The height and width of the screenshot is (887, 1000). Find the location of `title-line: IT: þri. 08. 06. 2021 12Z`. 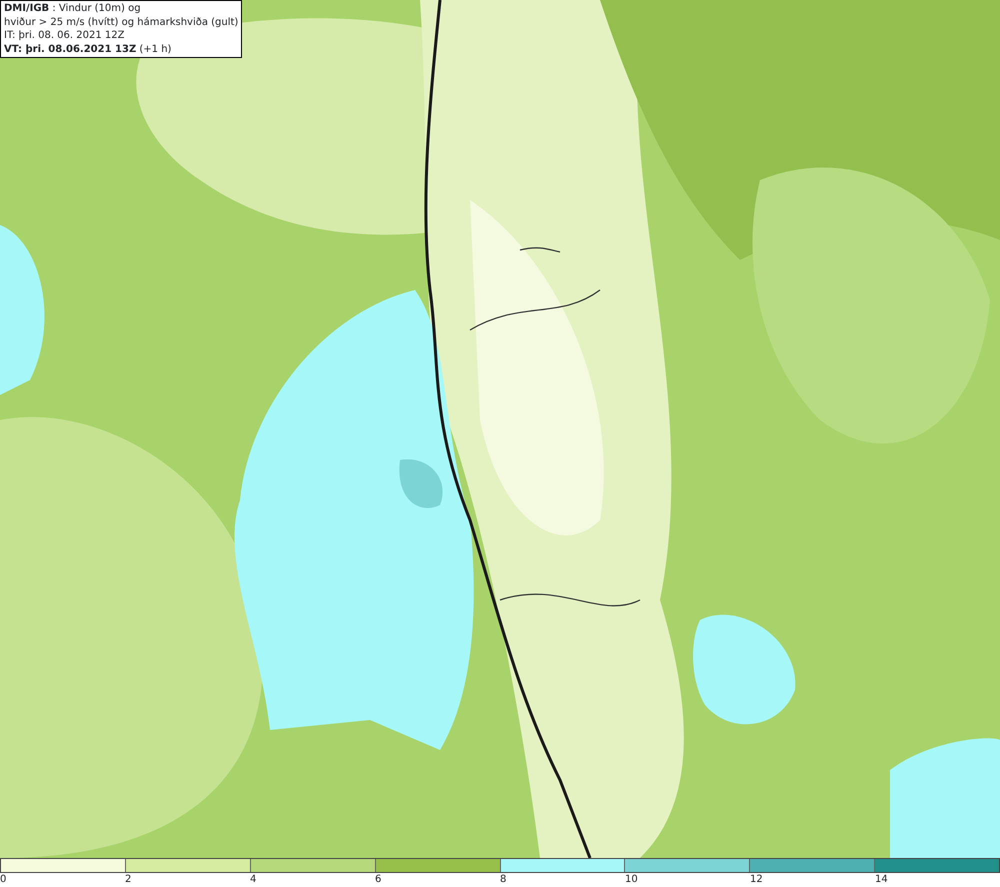

title-line: IT: þri. 08. 06. 2021 12Z is located at coordinates (65, 35).